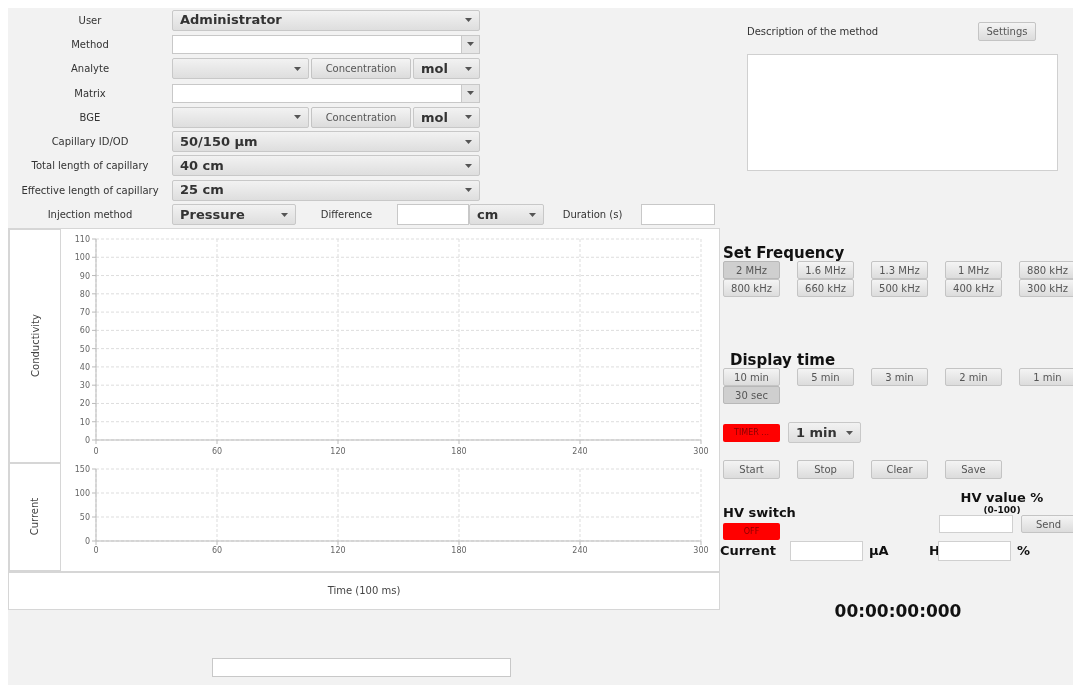 The image size is (1073, 685). Describe the element at coordinates (217, 550) in the screenshot. I see `tick-label: 60` at that location.